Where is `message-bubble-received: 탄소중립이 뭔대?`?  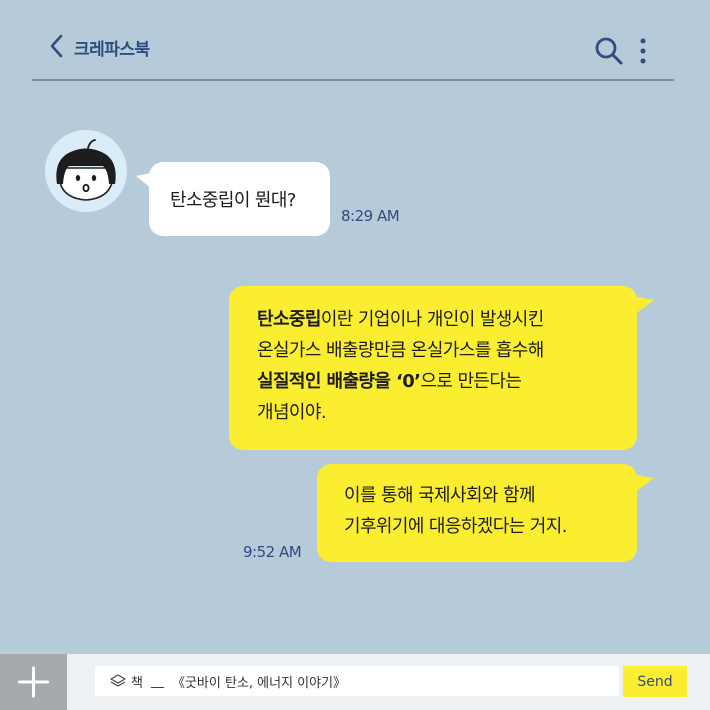 message-bubble-received: 탄소중립이 뭔대? is located at coordinates (239, 199).